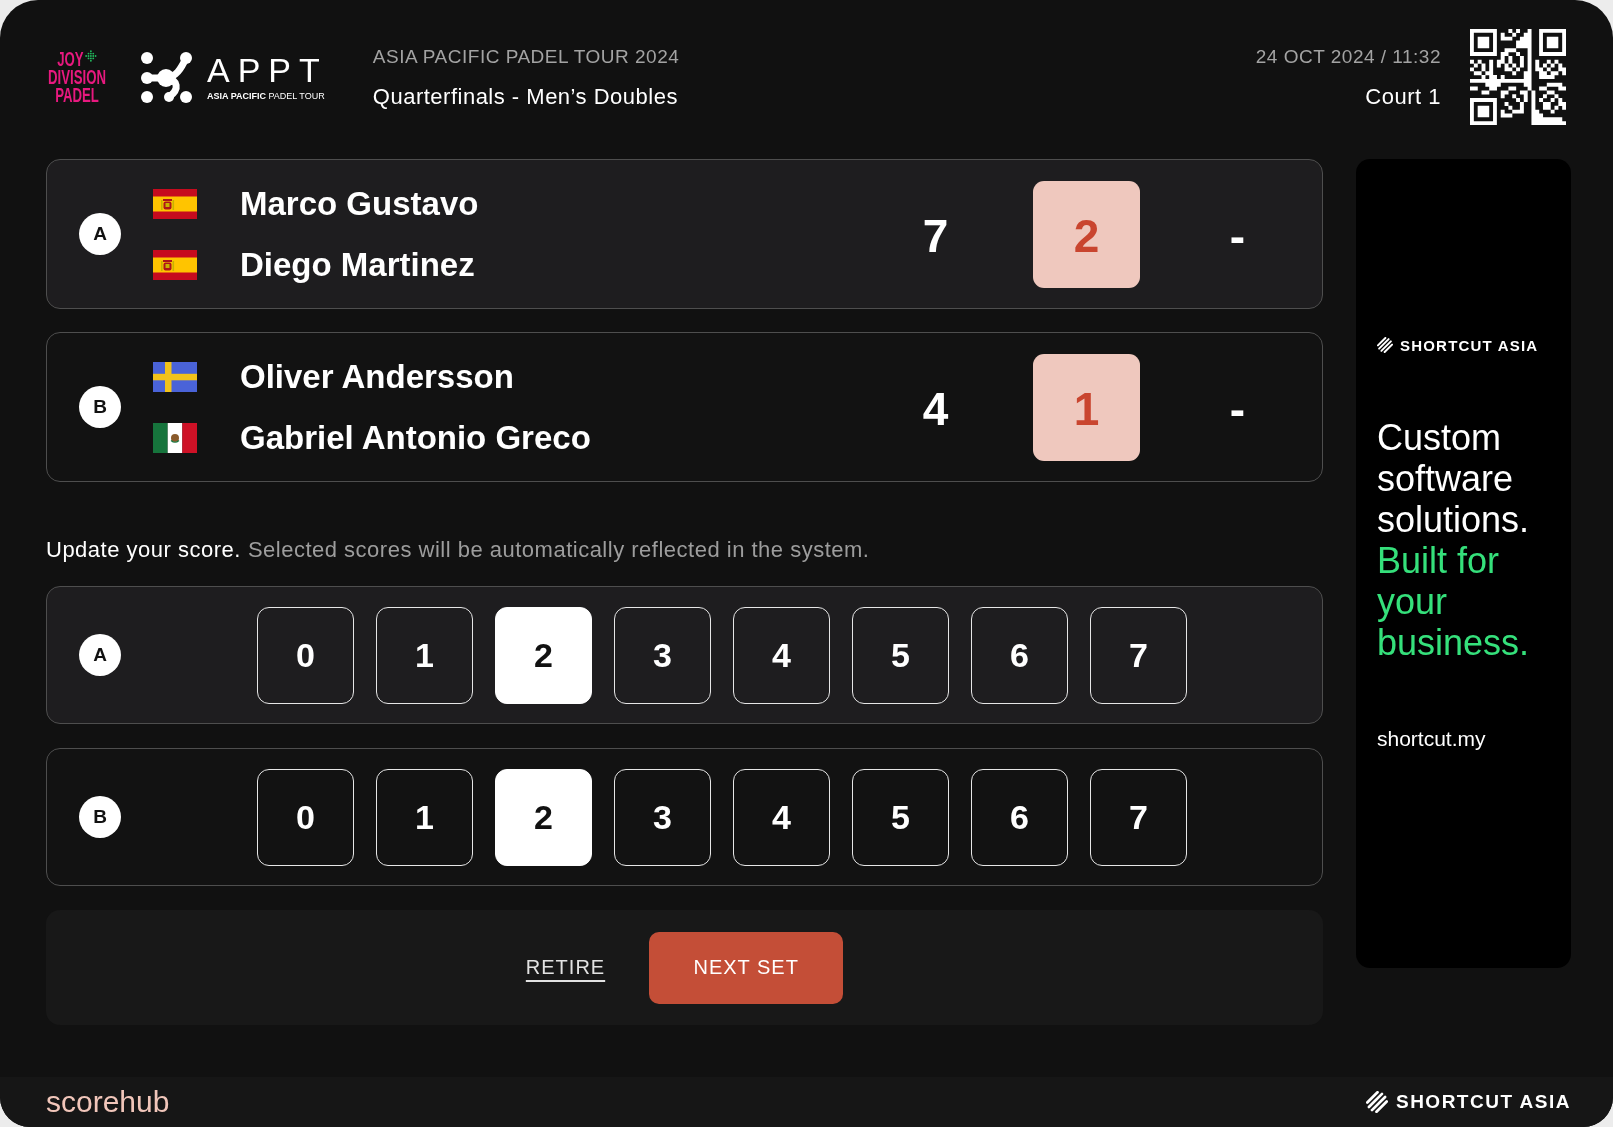  What do you see at coordinates (166, 77) in the screenshot?
I see `connected-dots-logo-icon` at bounding box center [166, 77].